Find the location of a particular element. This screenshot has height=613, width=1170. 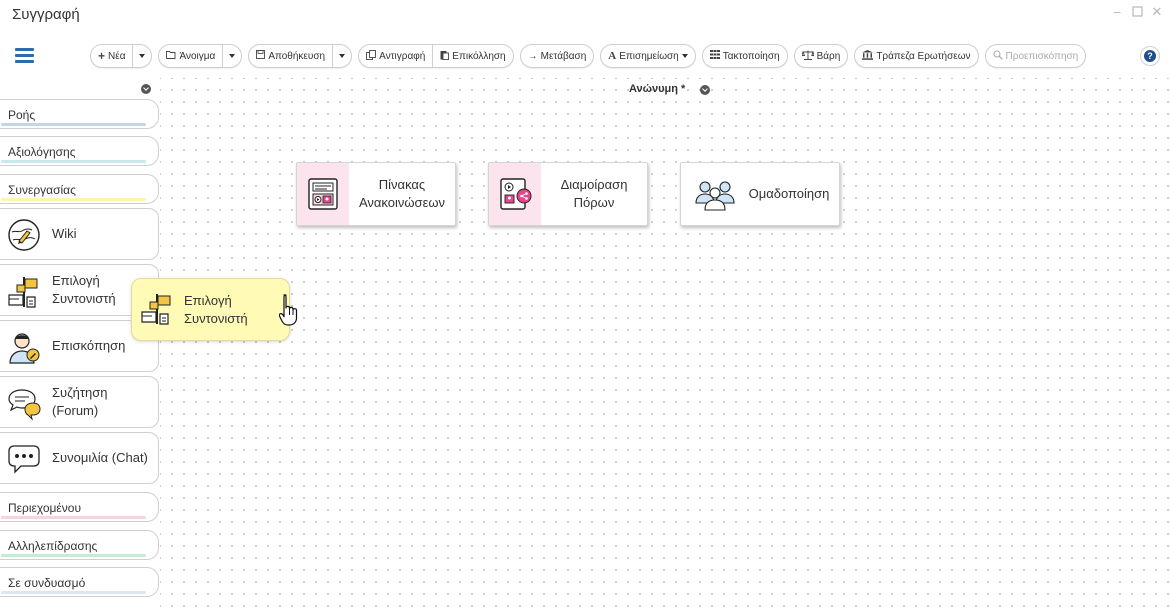

category-label: Ροής is located at coordinates (22, 115).